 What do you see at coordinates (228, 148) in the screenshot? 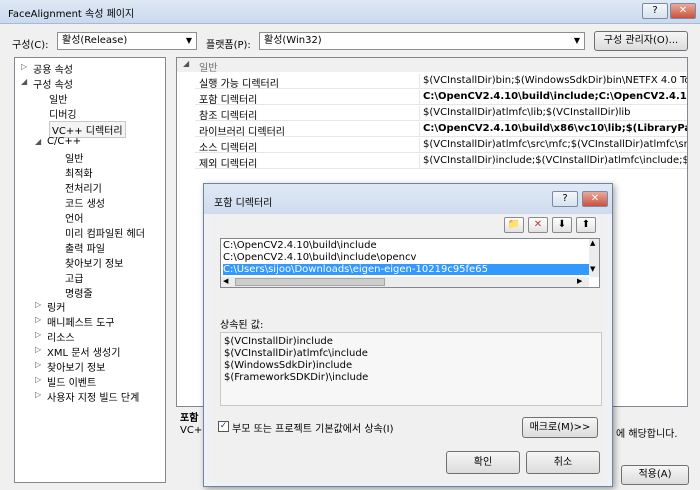
I see `grid-row-key: 소스 디렉터리` at bounding box center [228, 148].